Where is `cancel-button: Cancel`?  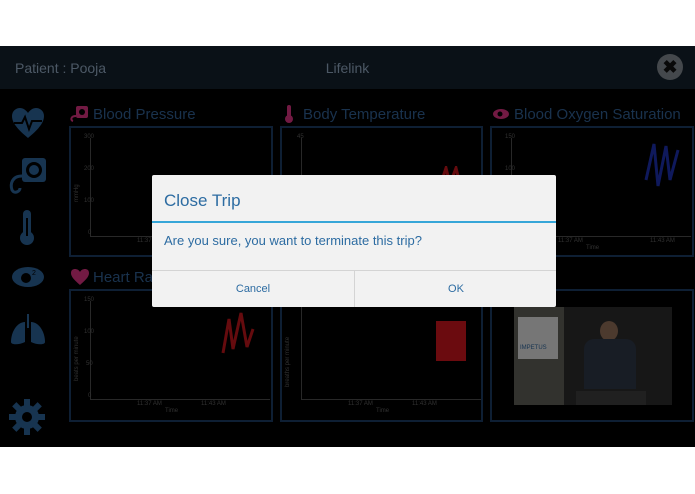 cancel-button: Cancel is located at coordinates (253, 289).